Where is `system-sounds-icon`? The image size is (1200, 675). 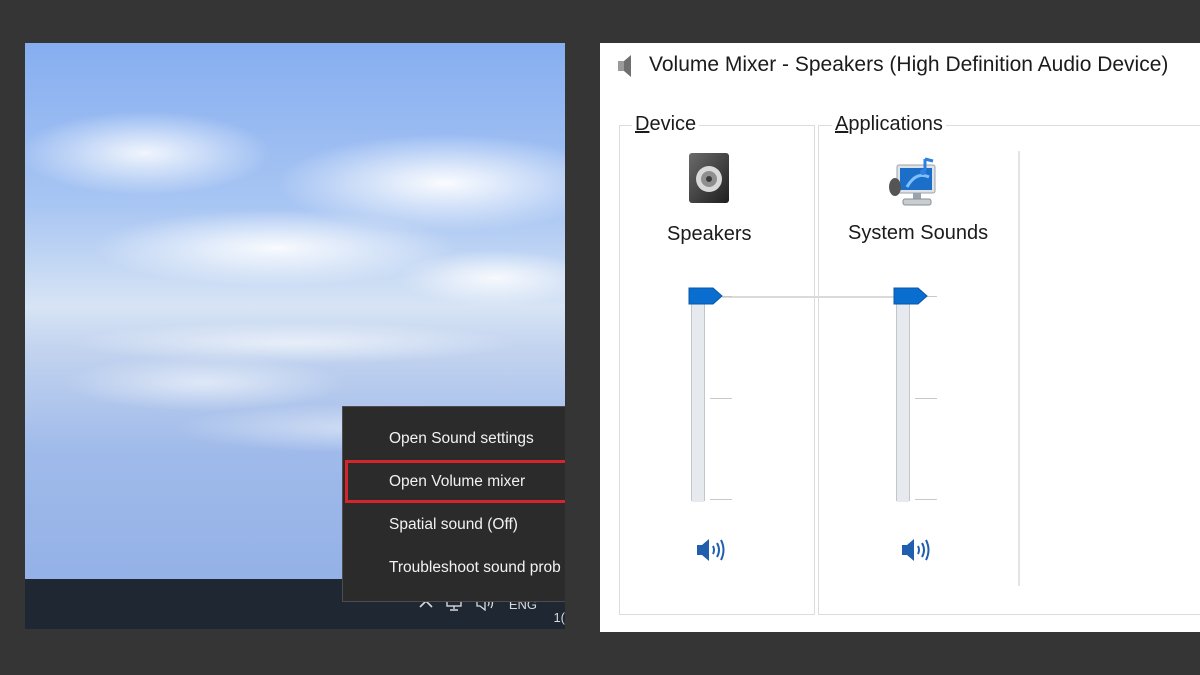 system-sounds-icon is located at coordinates (917, 186).